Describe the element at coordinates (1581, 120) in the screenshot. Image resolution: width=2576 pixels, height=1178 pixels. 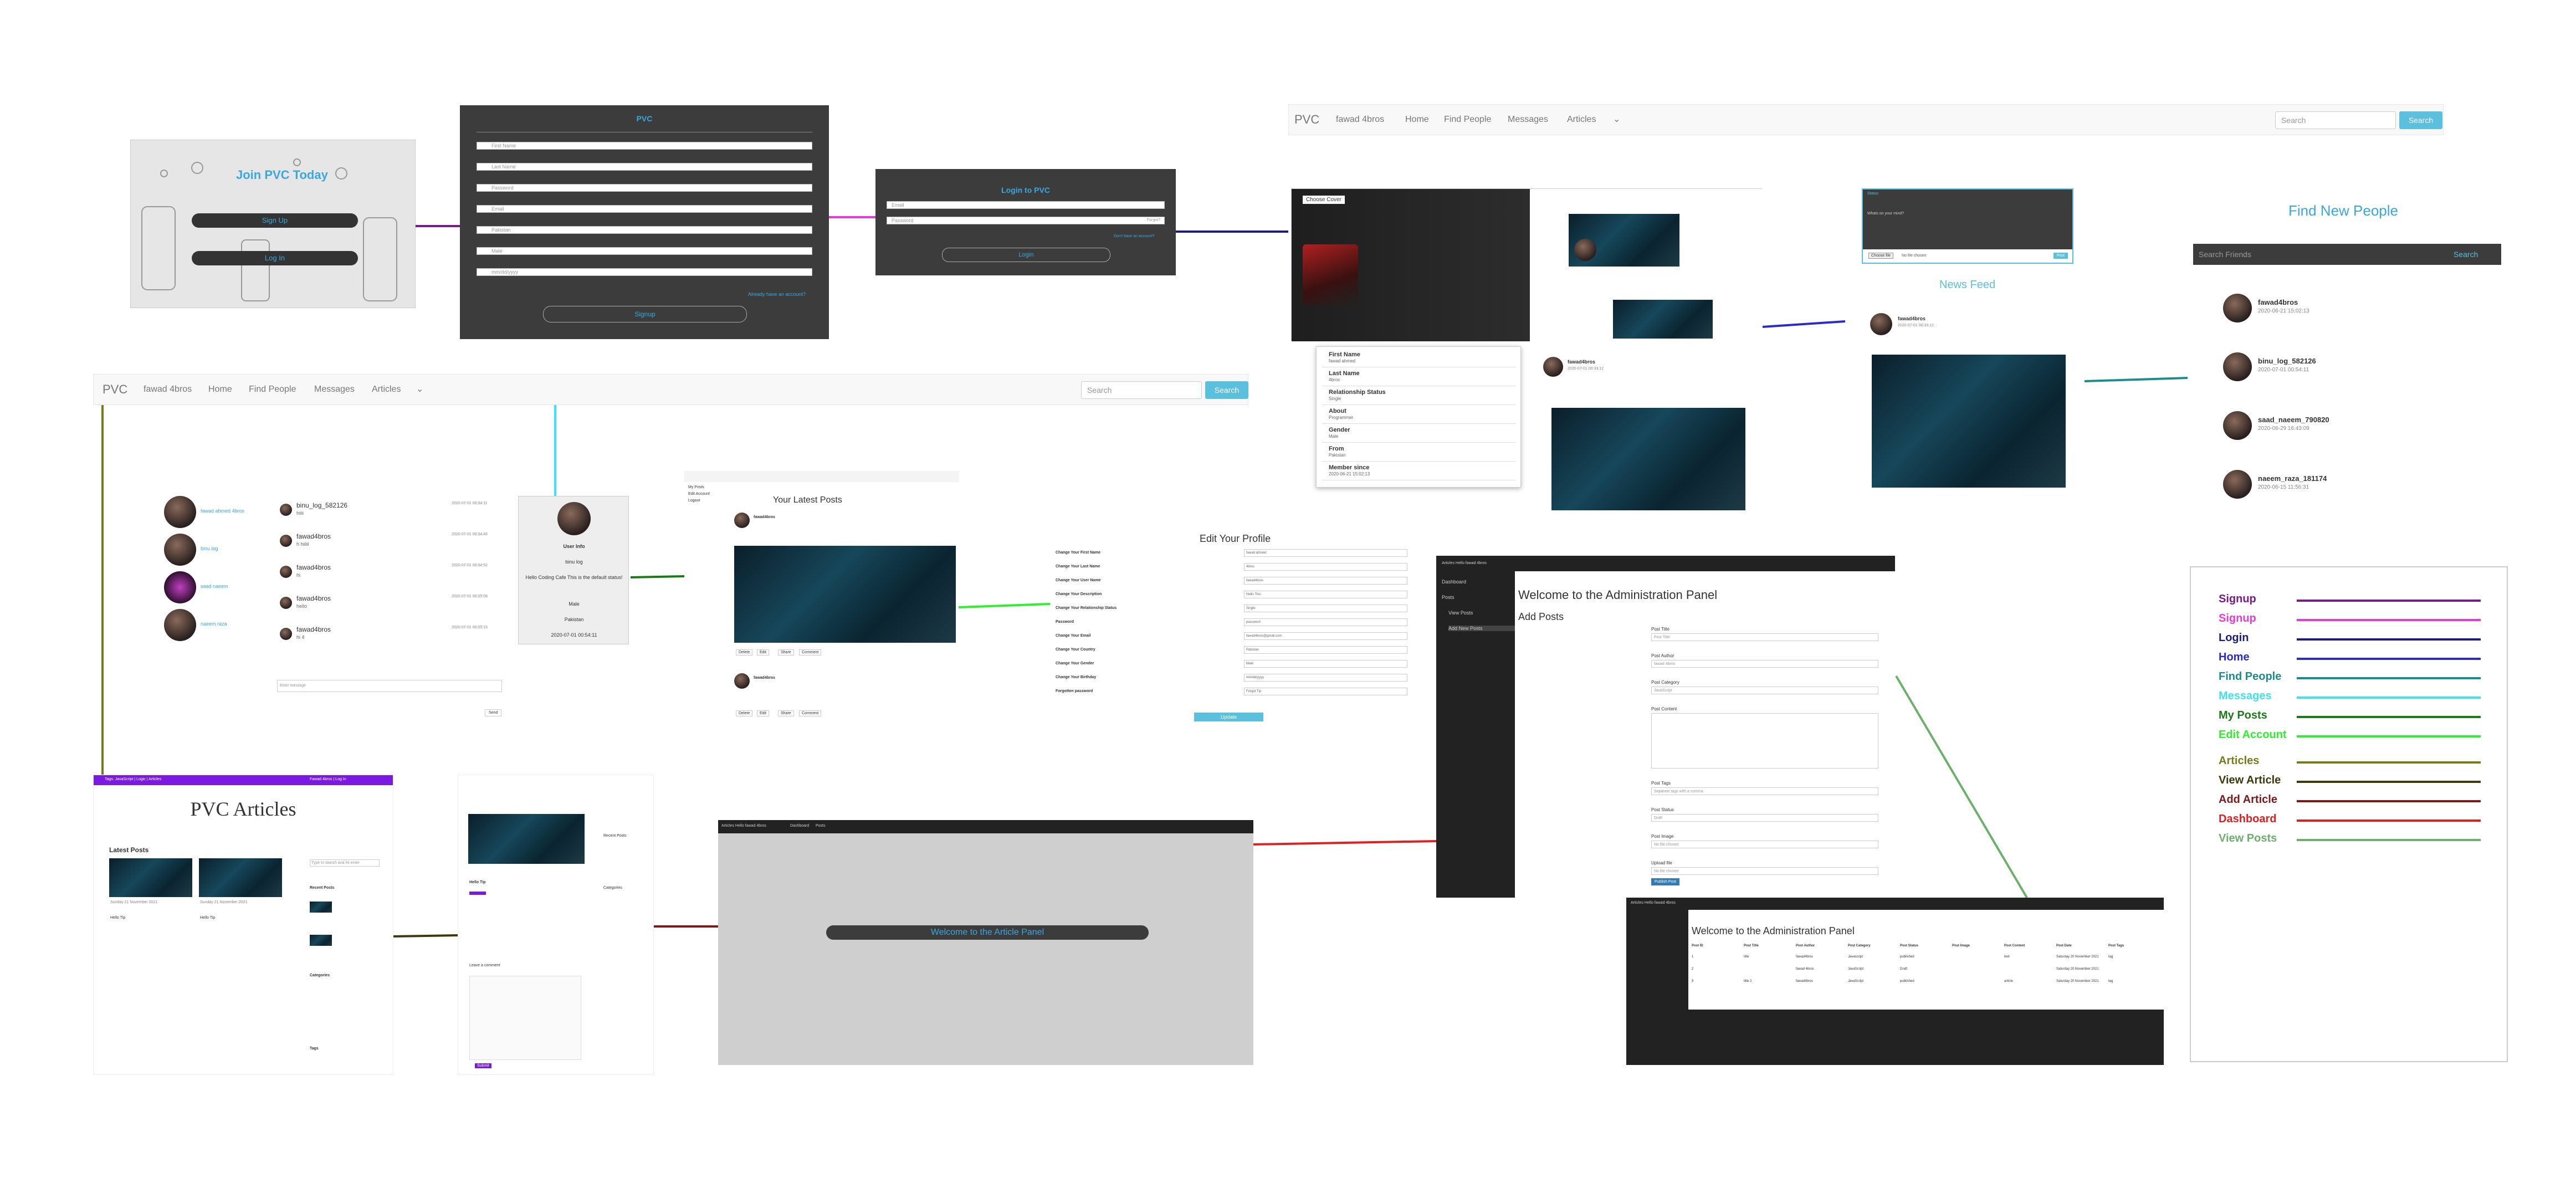
I see `nav-articles: Articles` at that location.